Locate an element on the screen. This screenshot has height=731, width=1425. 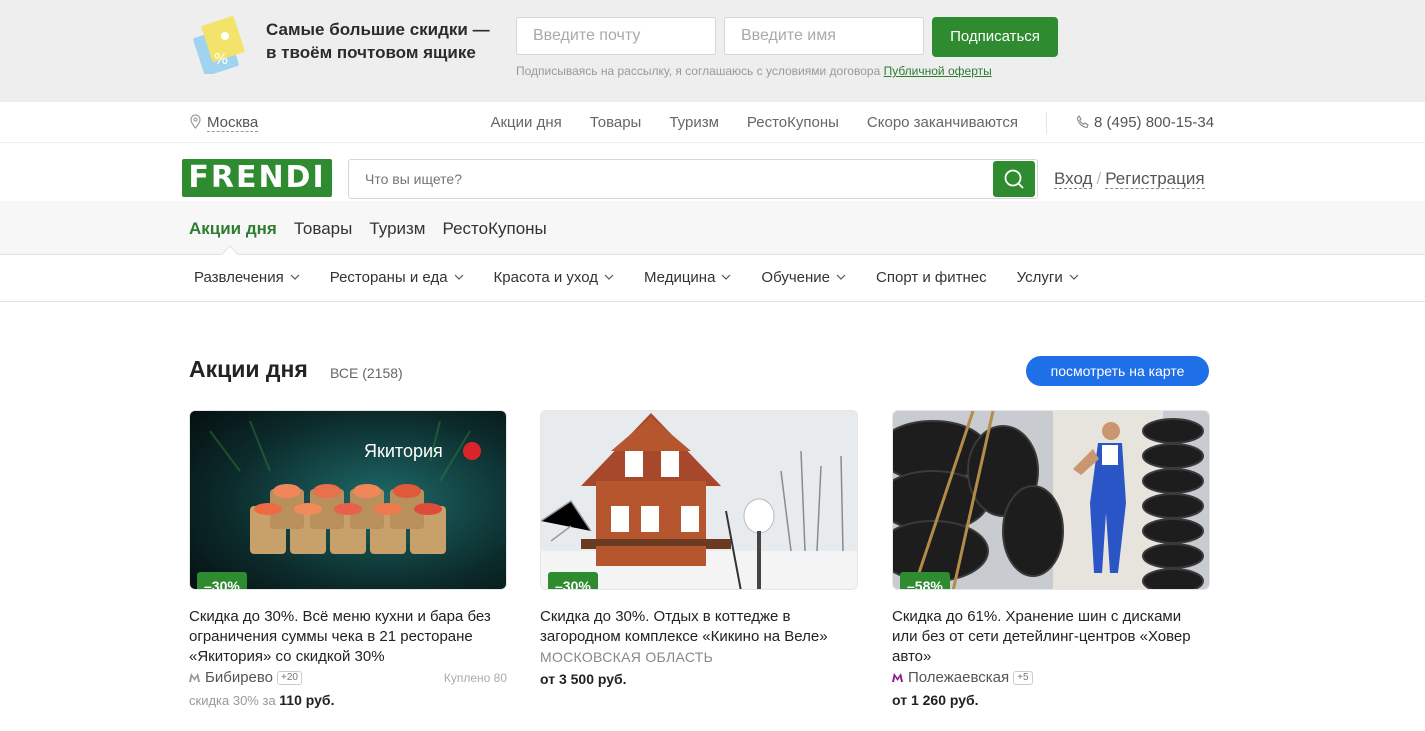
more-stations-badge: +5 is located at coordinates (1023, 677).